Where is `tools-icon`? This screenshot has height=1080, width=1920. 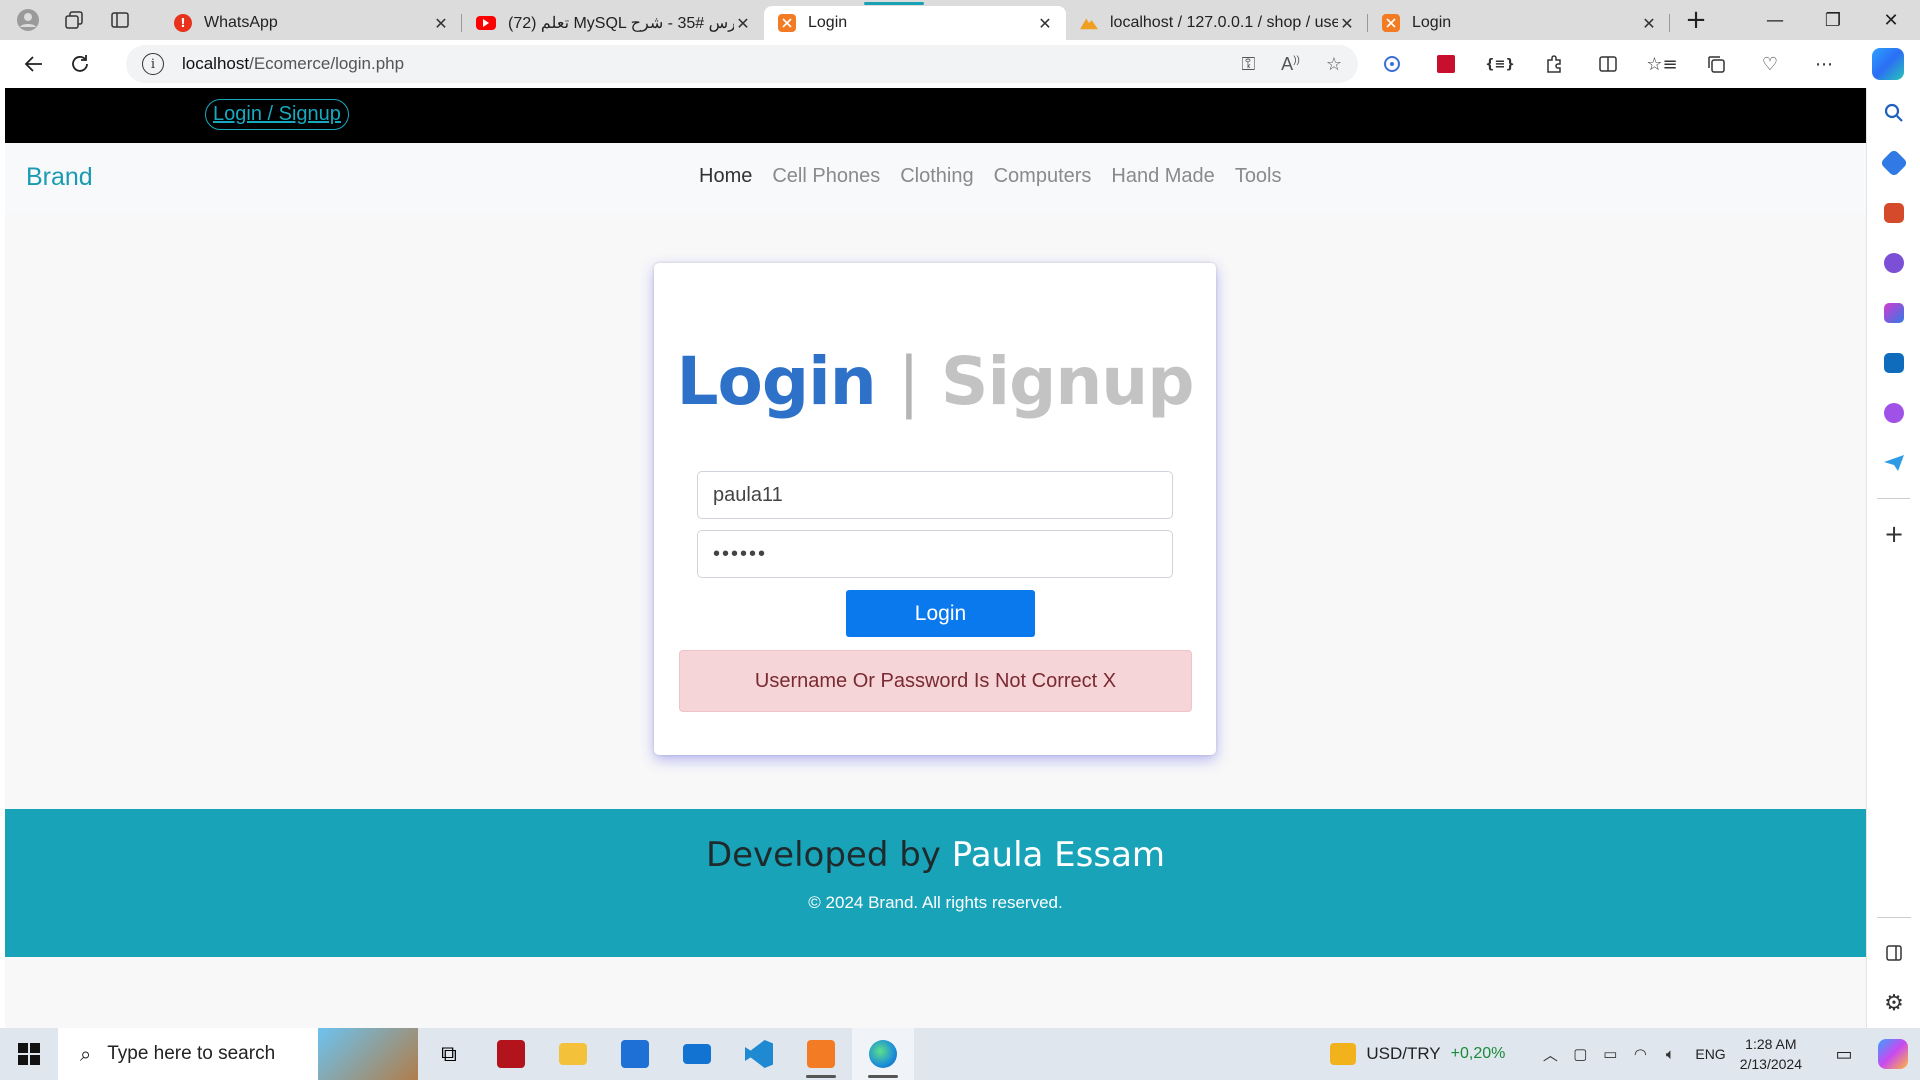
tools-icon is located at coordinates (1893, 213).